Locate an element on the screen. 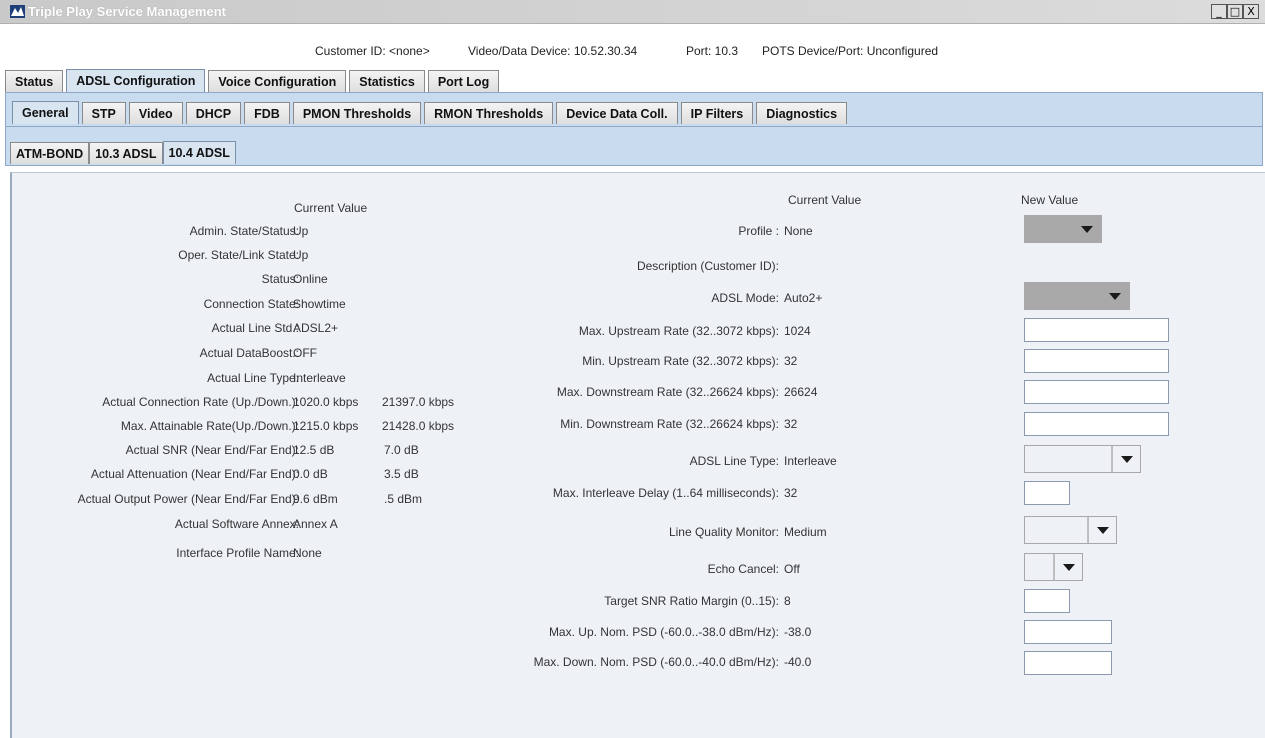 The height and width of the screenshot is (738, 1265). description-label: Description (Customer ID): is located at coordinates (707, 266).